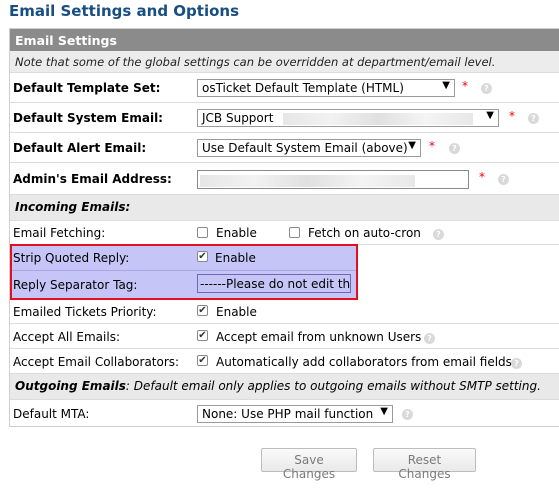 This screenshot has height=488, width=559. Describe the element at coordinates (294, 232) in the screenshot. I see `auto-cron-checkbox` at that location.